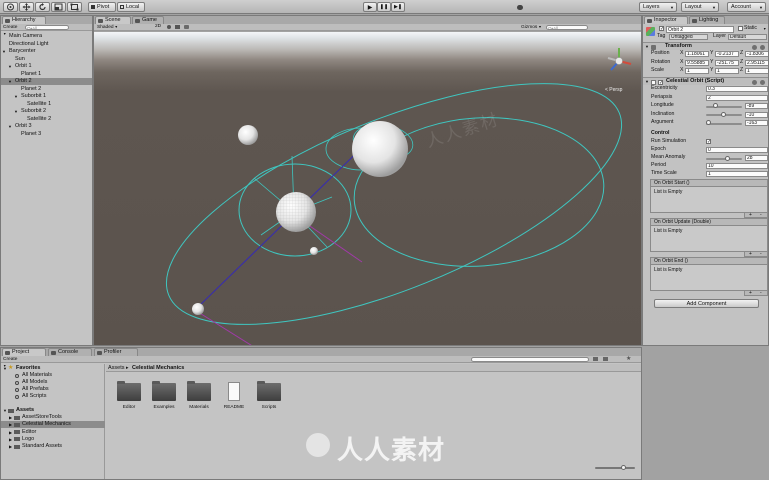 This screenshot has width=769, height=480. What do you see at coordinates (727, 54) in the screenshot?
I see `position-y-field: -0.2137` at bounding box center [727, 54].